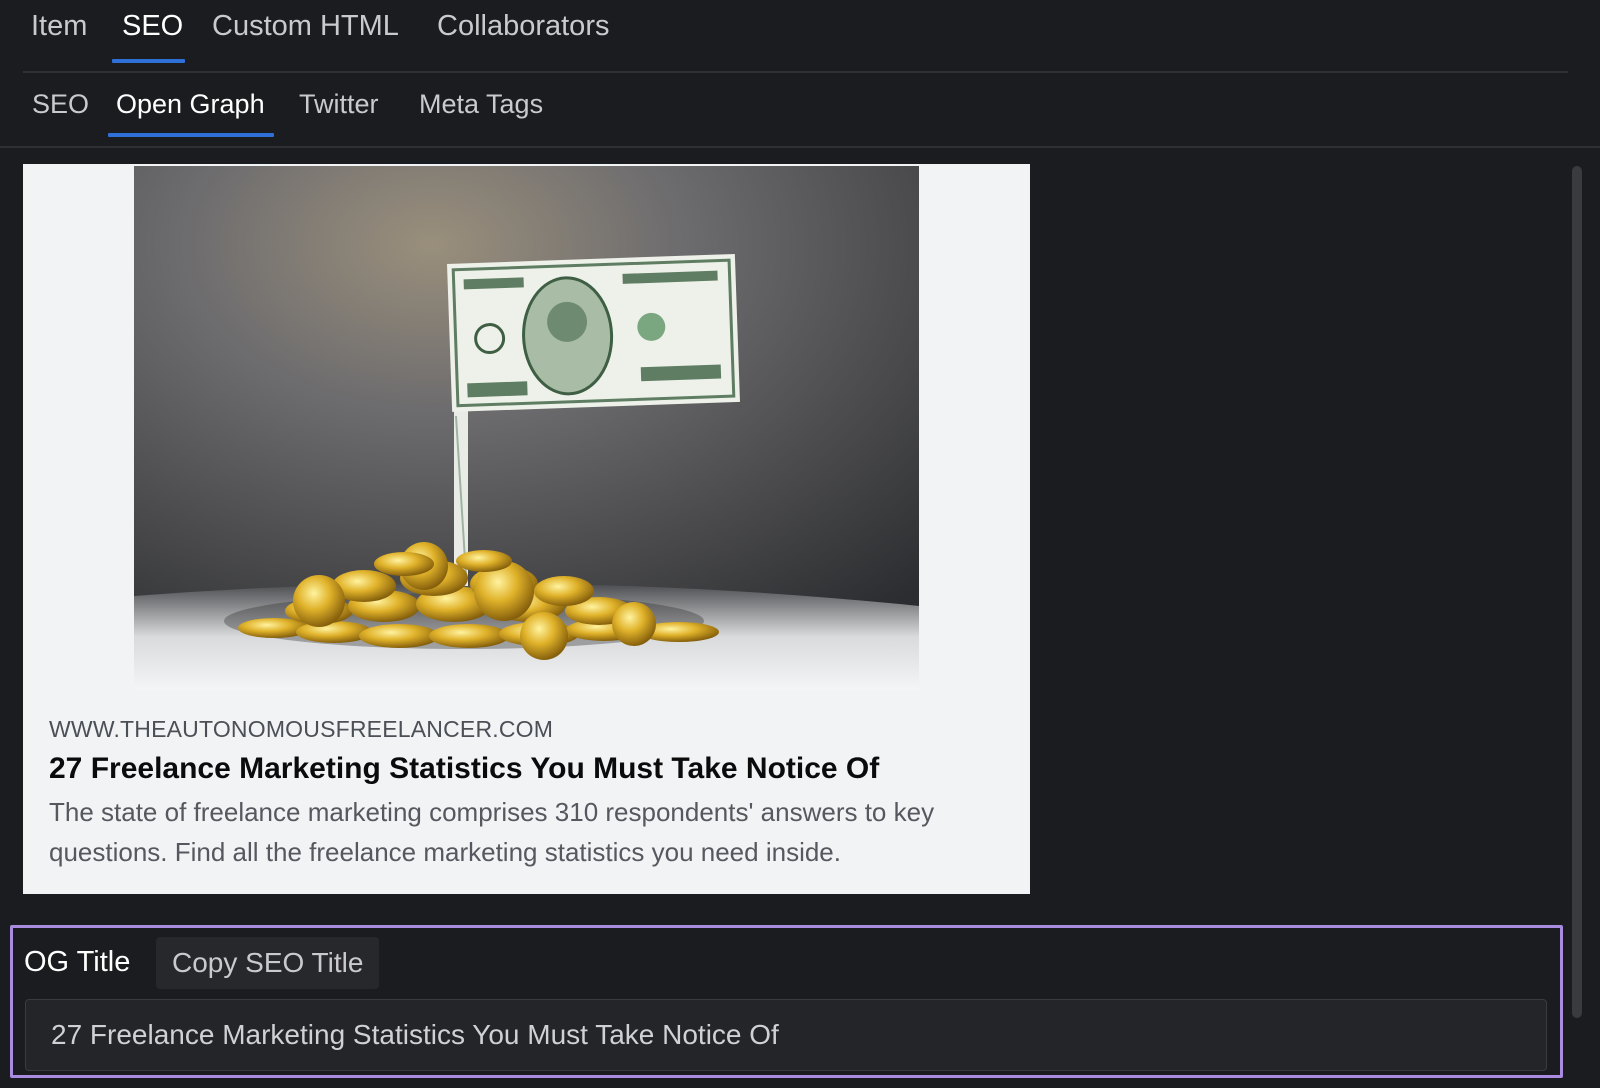 The height and width of the screenshot is (1088, 1600). Describe the element at coordinates (795, 36) in the screenshot. I see `top-tab-bar: Item SEO Custom HTML Collaborators` at that location.